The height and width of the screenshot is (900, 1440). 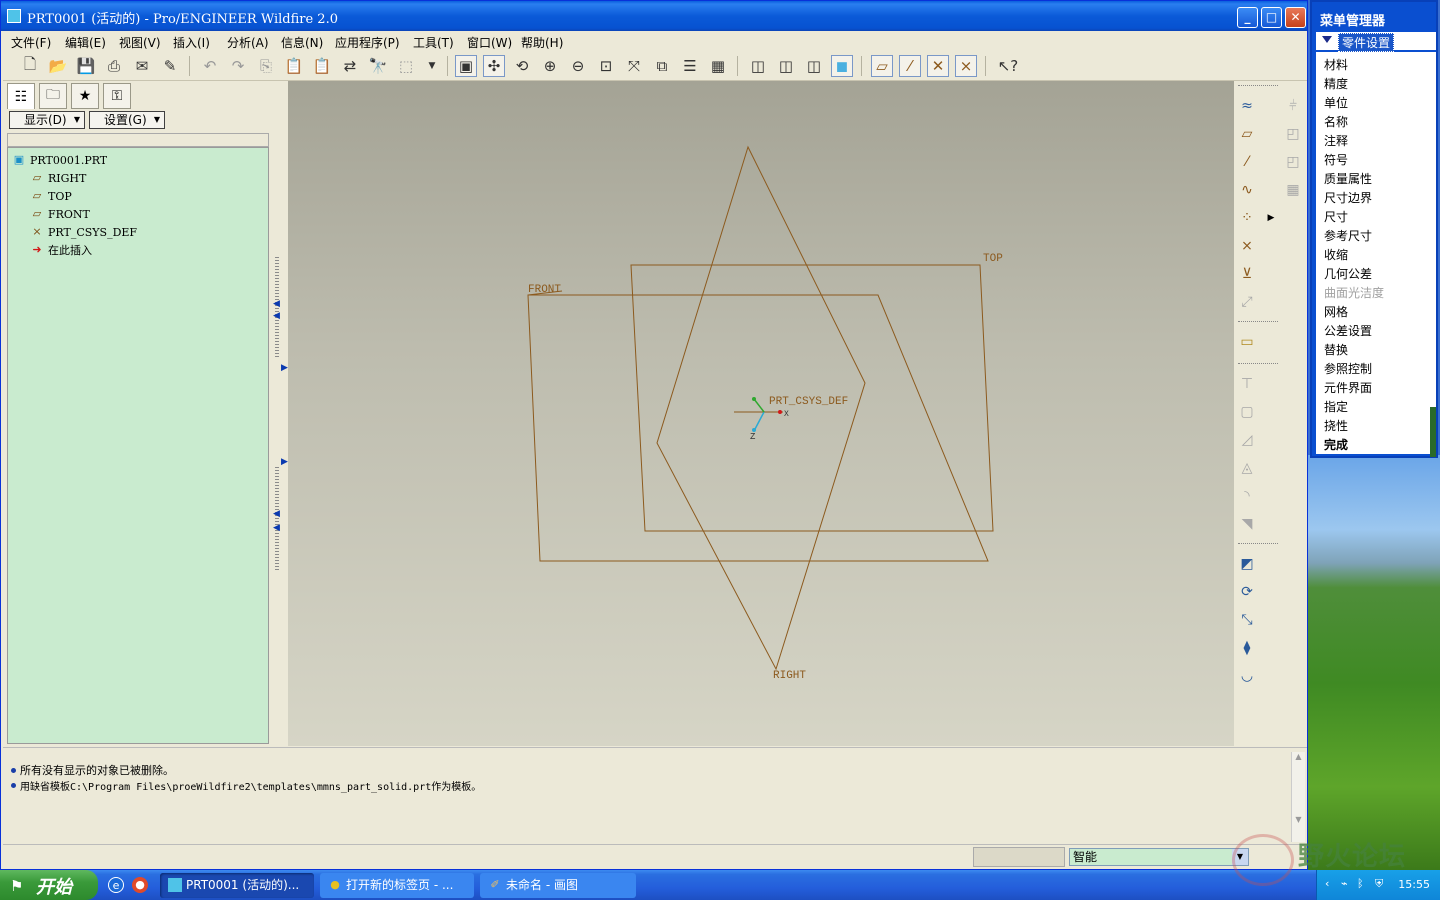 What do you see at coordinates (789, 676) in the screenshot?
I see `right-plane-label: RIGHT` at bounding box center [789, 676].